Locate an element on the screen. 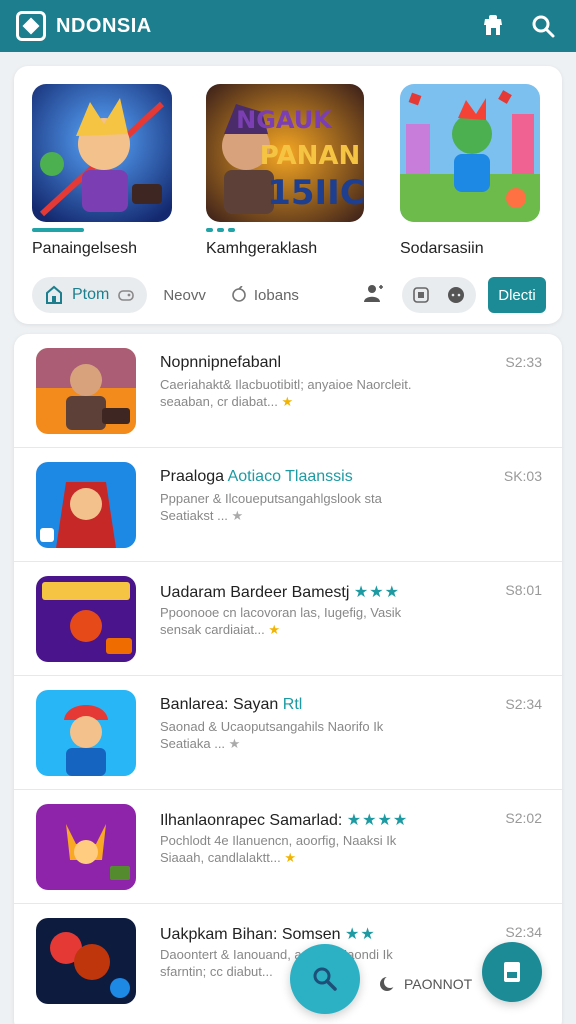 The image size is (576, 1024). game-title: Ilhanlaonrapec Samarlad: ★★★★ is located at coordinates (284, 820).